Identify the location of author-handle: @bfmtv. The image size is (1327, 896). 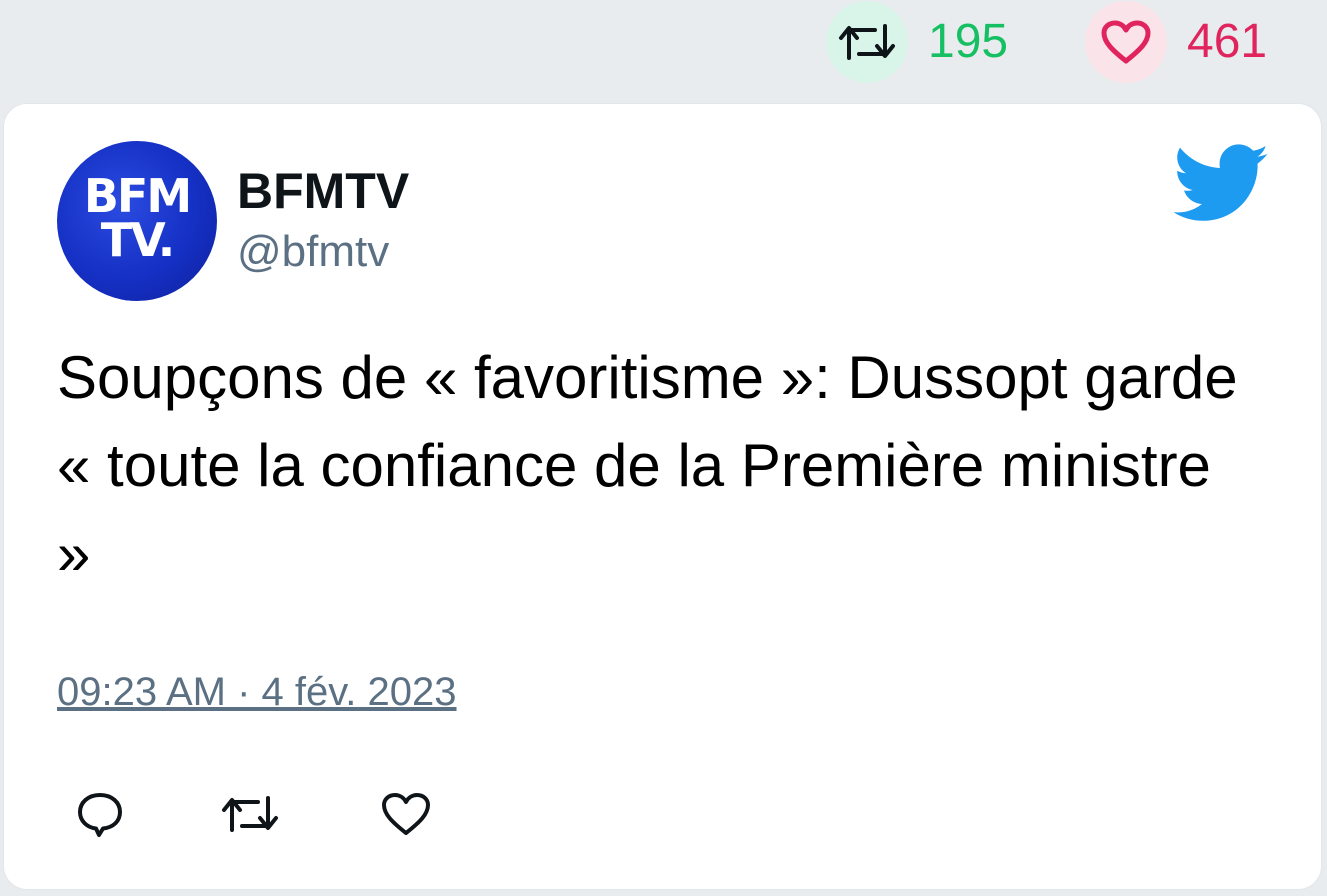
(313, 252).